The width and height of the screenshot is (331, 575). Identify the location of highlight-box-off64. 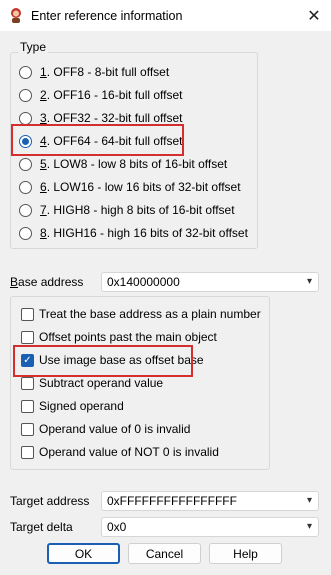
(97, 140).